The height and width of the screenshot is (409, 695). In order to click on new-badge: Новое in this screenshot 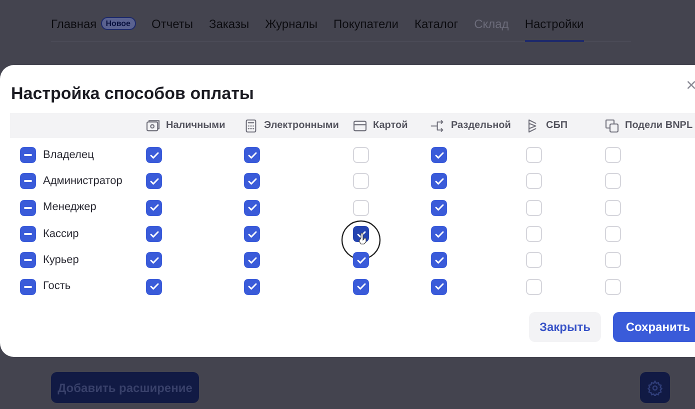, I will do `click(118, 23)`.